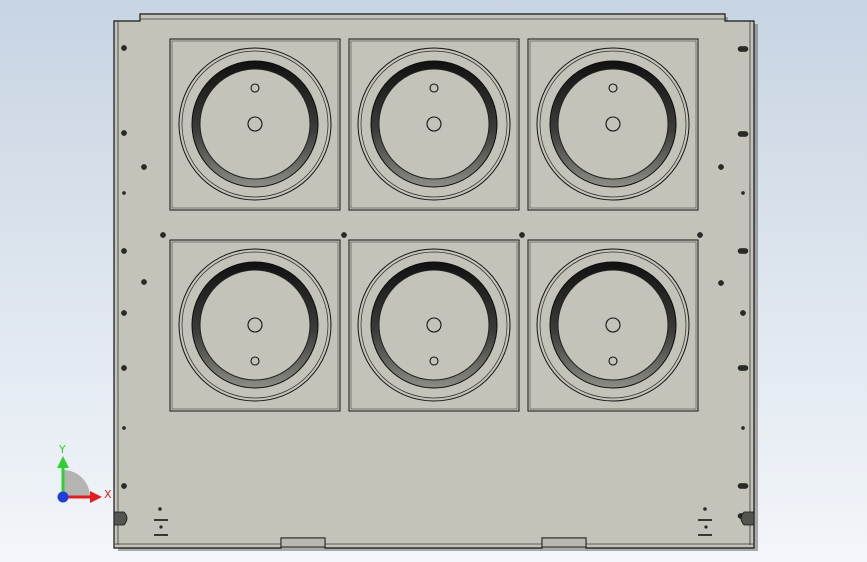 The image size is (867, 562). What do you see at coordinates (161, 527) in the screenshot?
I see `left-marker-dot` at bounding box center [161, 527].